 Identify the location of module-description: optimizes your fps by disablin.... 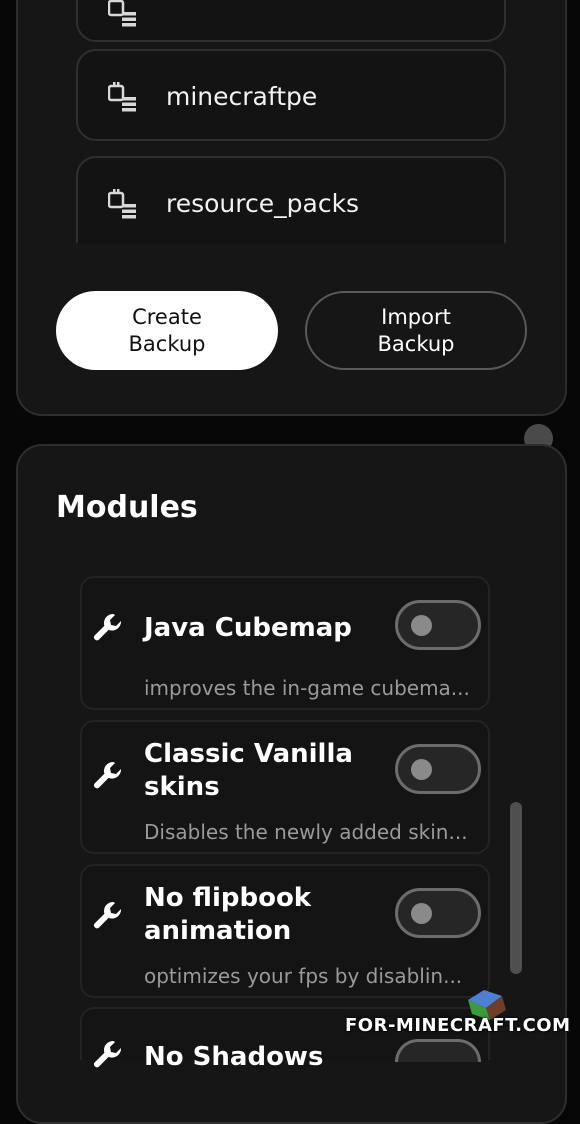
(303, 976).